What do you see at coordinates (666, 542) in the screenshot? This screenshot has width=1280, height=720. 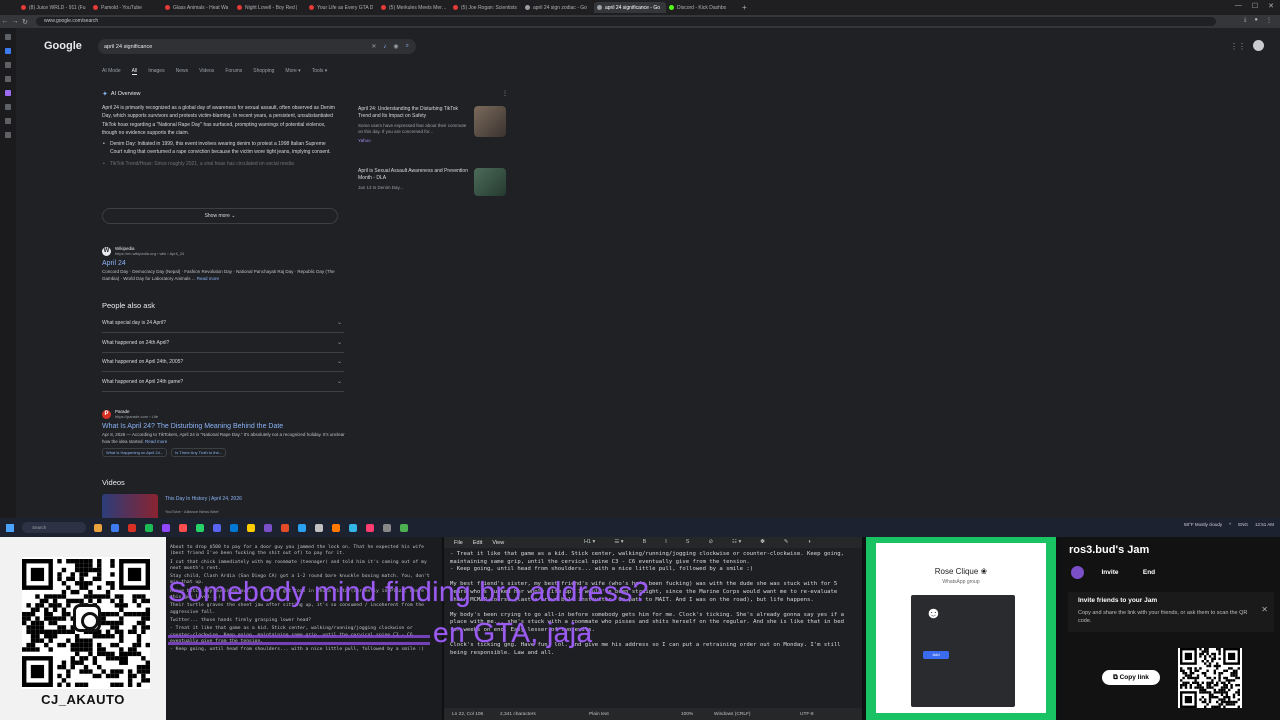 I see `format-tool-button: I` at bounding box center [666, 542].